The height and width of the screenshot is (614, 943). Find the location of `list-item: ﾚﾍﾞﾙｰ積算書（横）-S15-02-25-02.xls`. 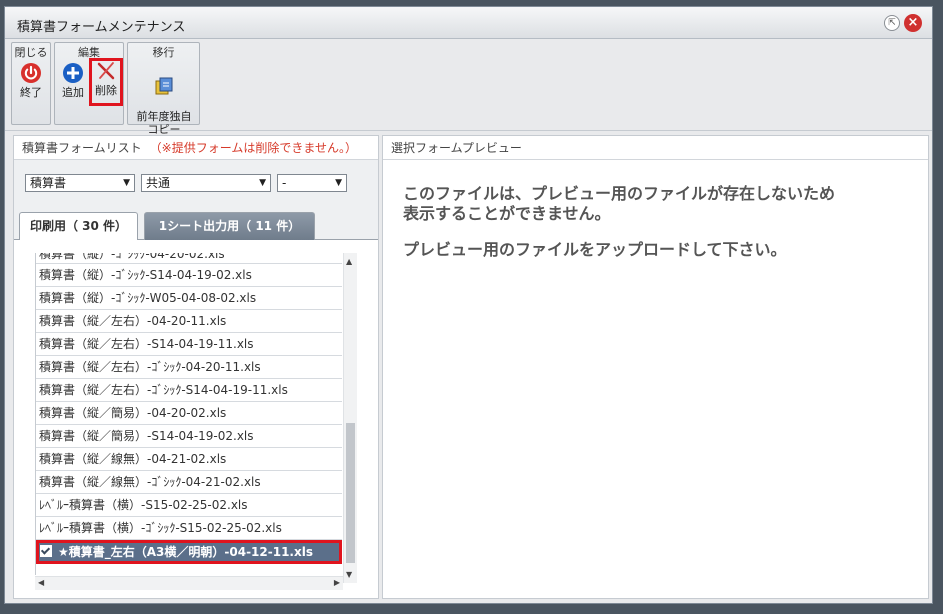

list-item: ﾚﾍﾞﾙｰ積算書（横）-S15-02-25-02.xls is located at coordinates (189, 505).